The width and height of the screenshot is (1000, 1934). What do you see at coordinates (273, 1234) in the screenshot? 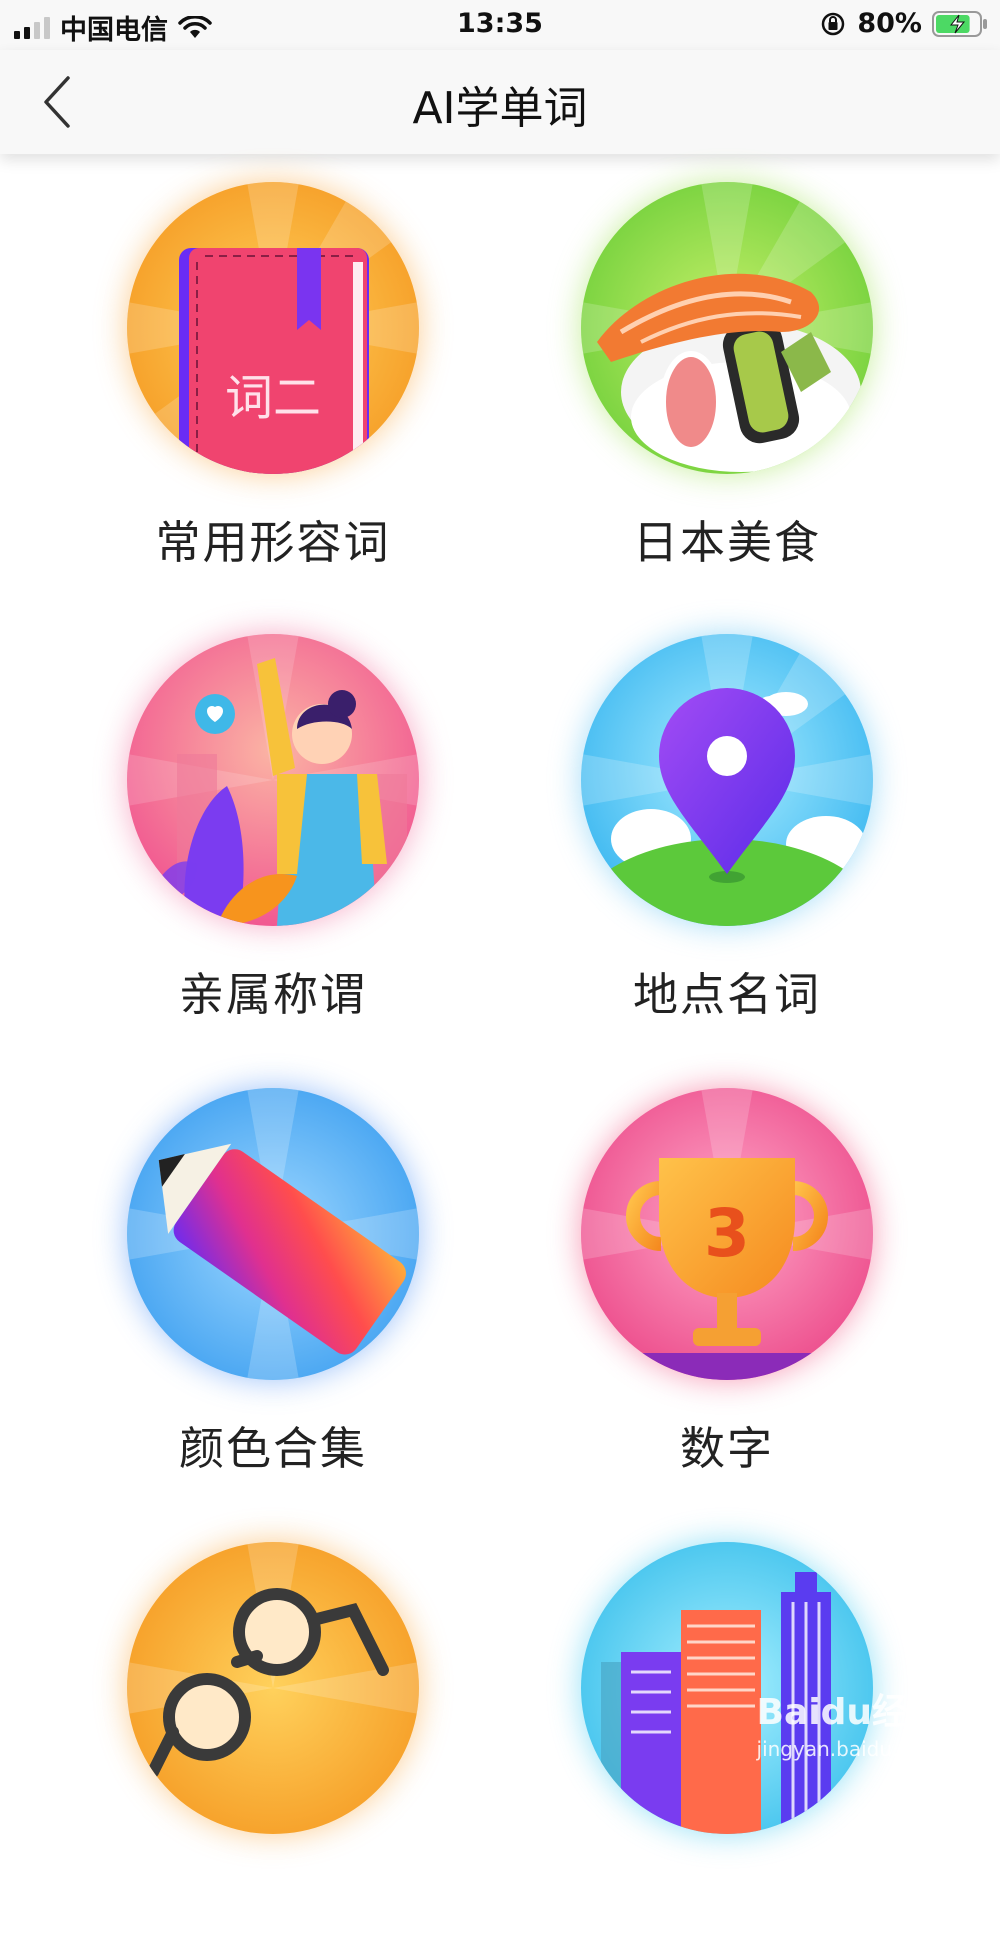
I see `pencil-icon` at bounding box center [273, 1234].